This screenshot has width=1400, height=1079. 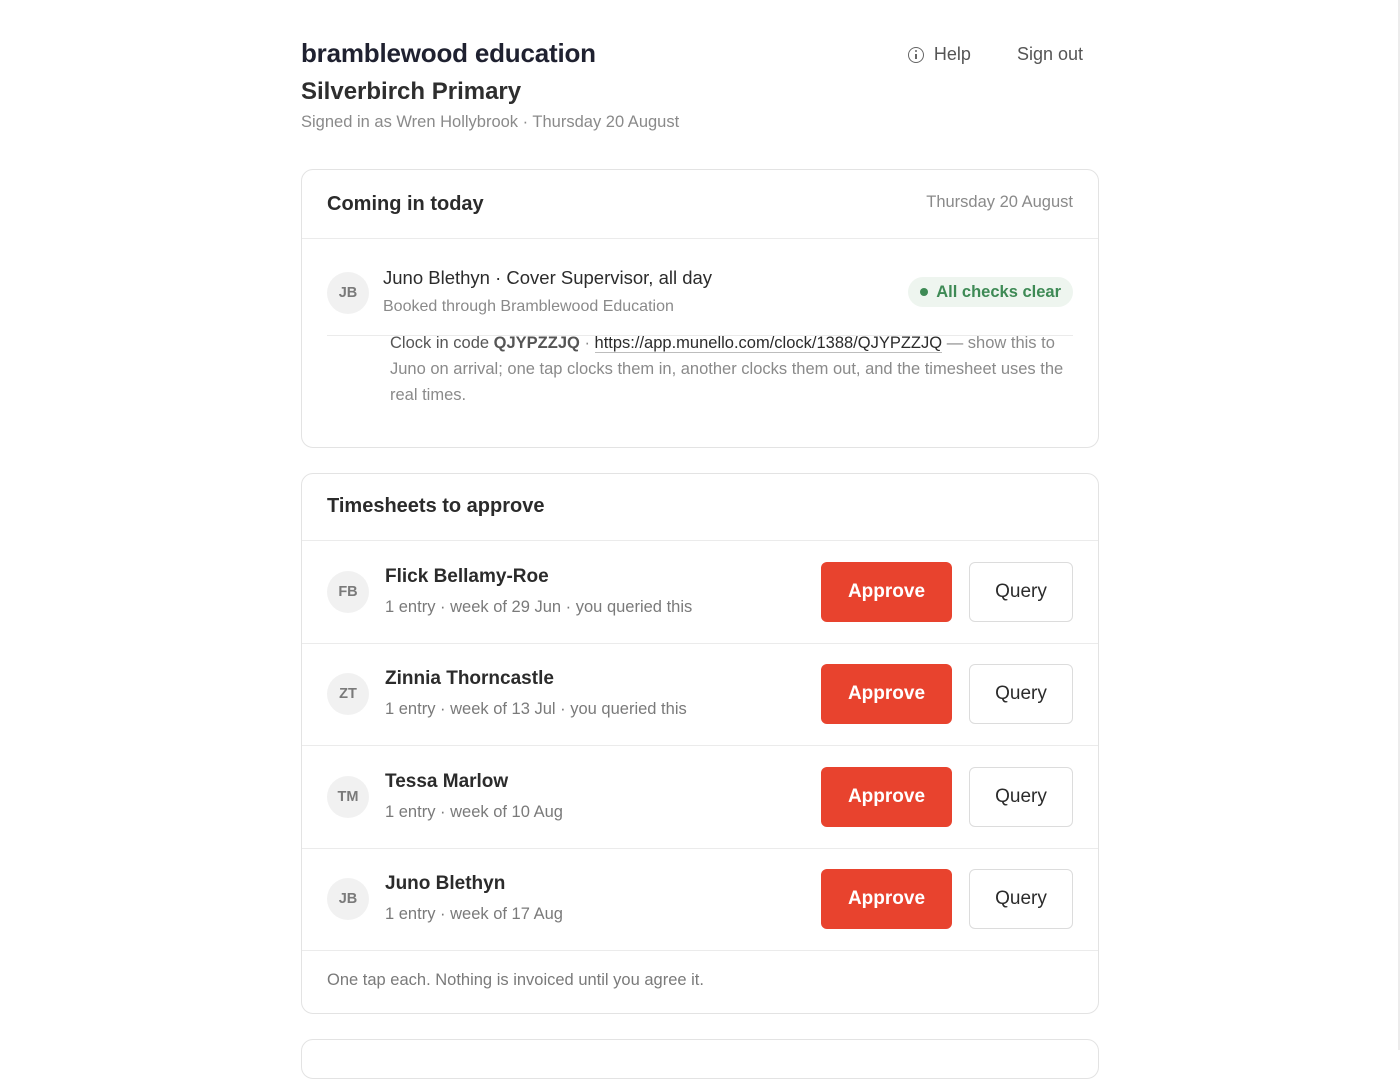 What do you see at coordinates (448, 53) in the screenshot?
I see `brand-name: bramblewood education` at bounding box center [448, 53].